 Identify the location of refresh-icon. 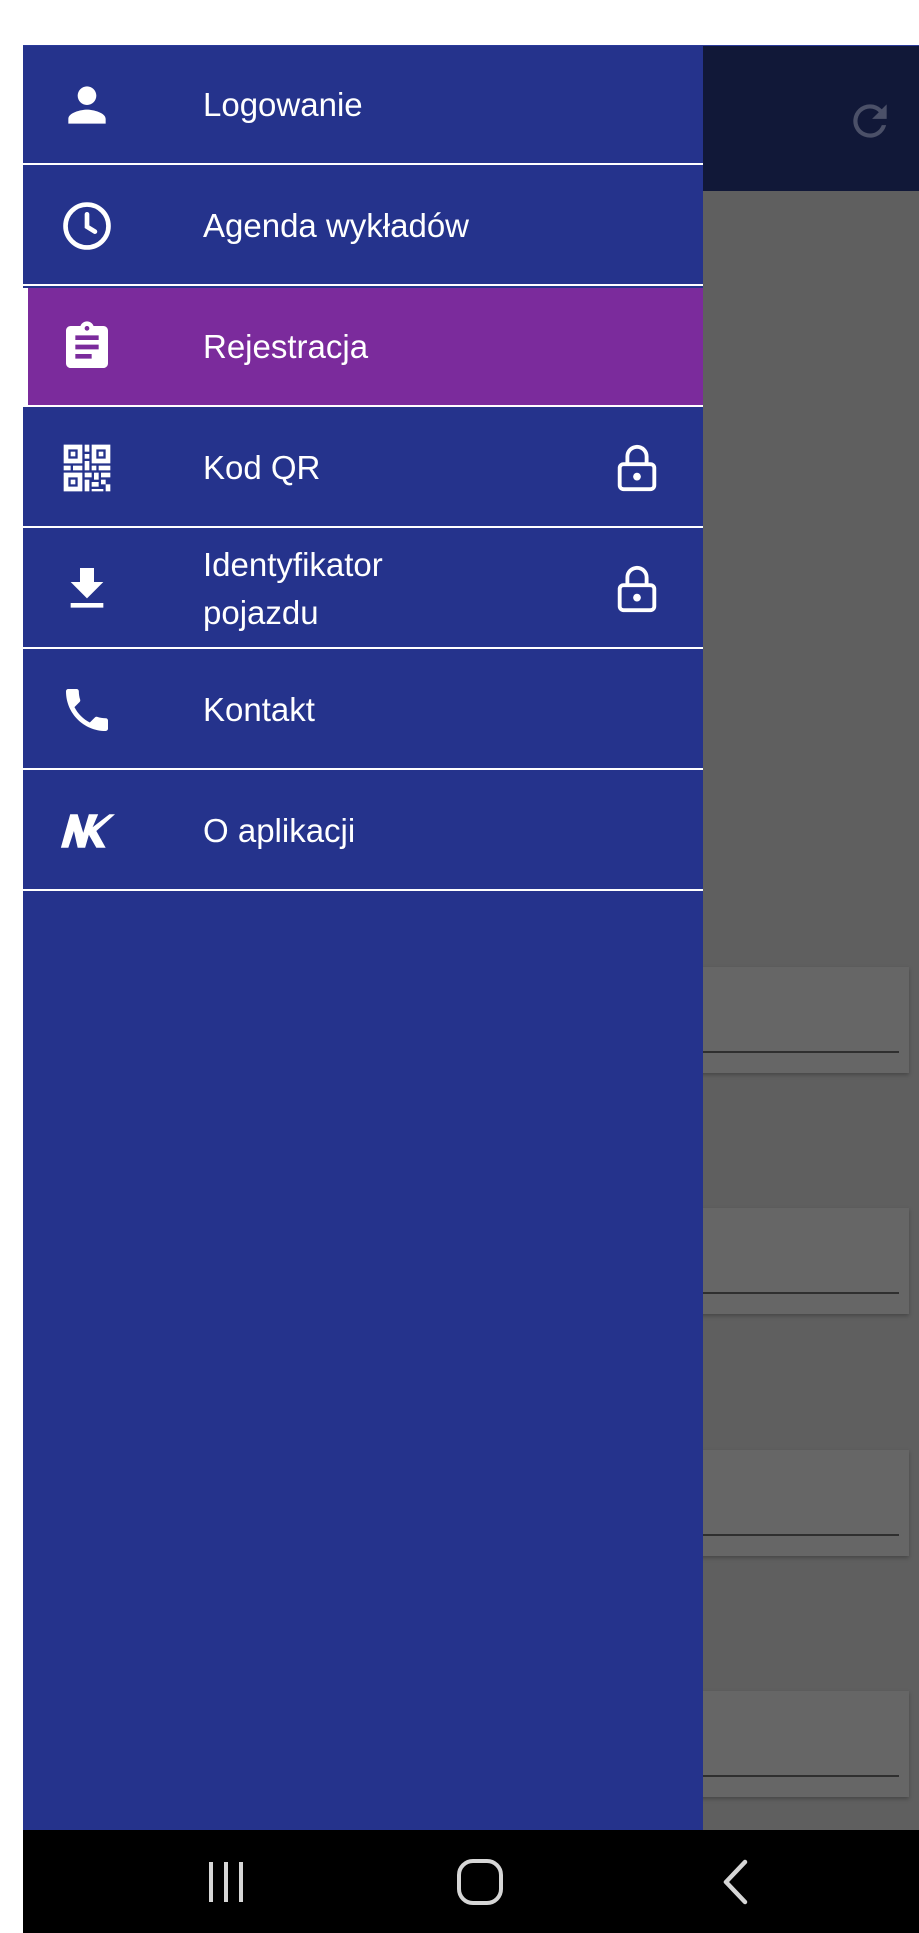
(870, 121).